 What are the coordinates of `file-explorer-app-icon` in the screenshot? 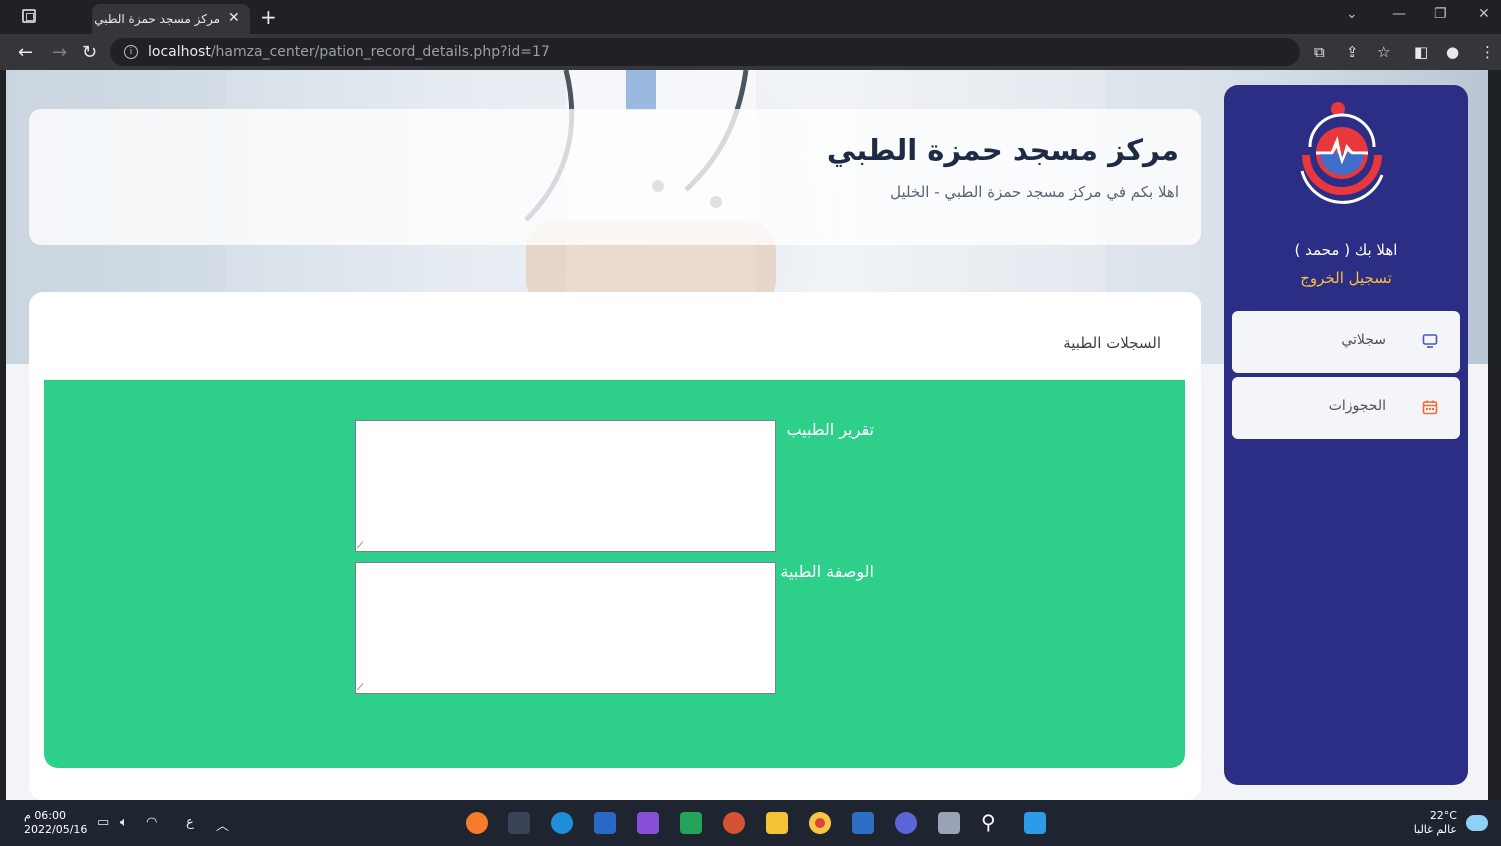 It's located at (777, 823).